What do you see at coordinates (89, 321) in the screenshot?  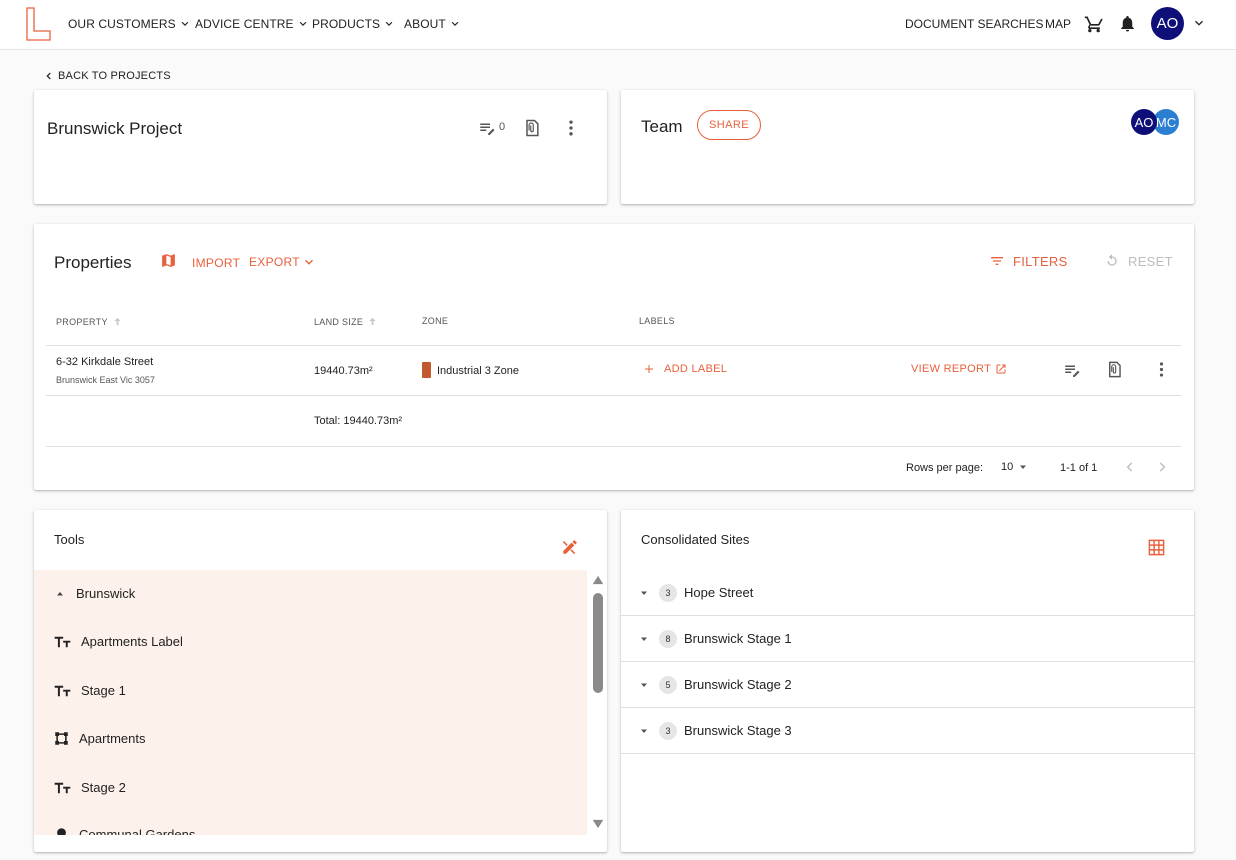 I see `column-header-property: PROPERTY` at bounding box center [89, 321].